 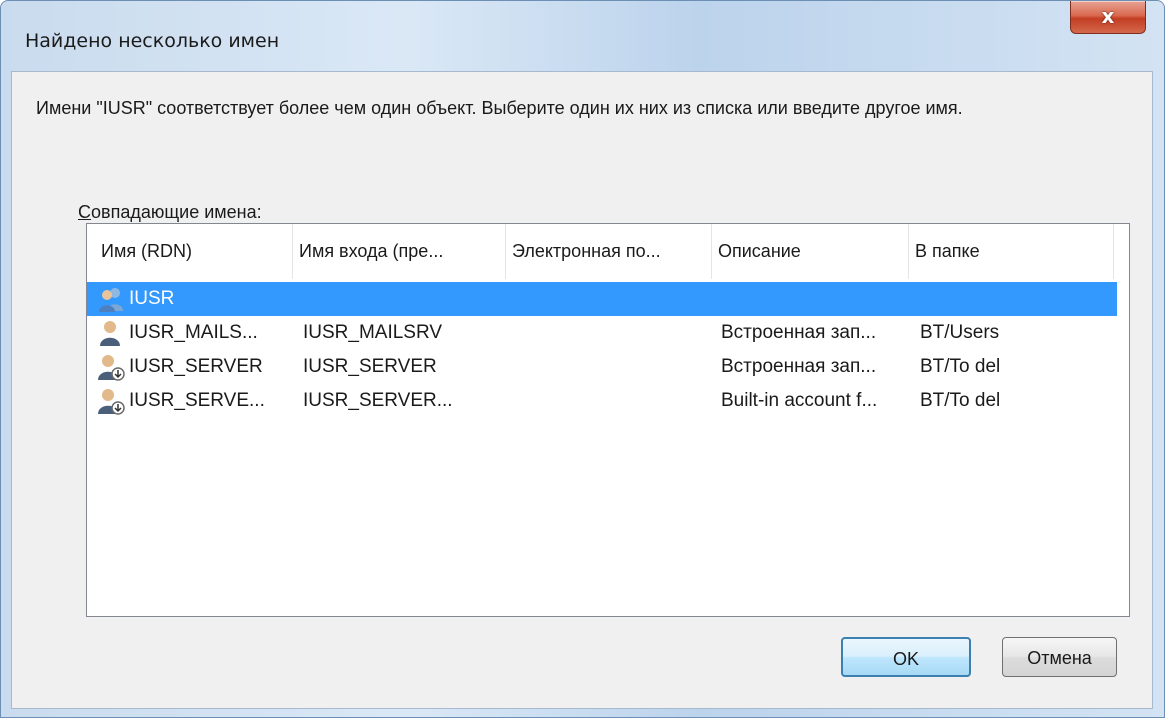 I want to click on cell-folder: BT/Users, so click(x=960, y=332).